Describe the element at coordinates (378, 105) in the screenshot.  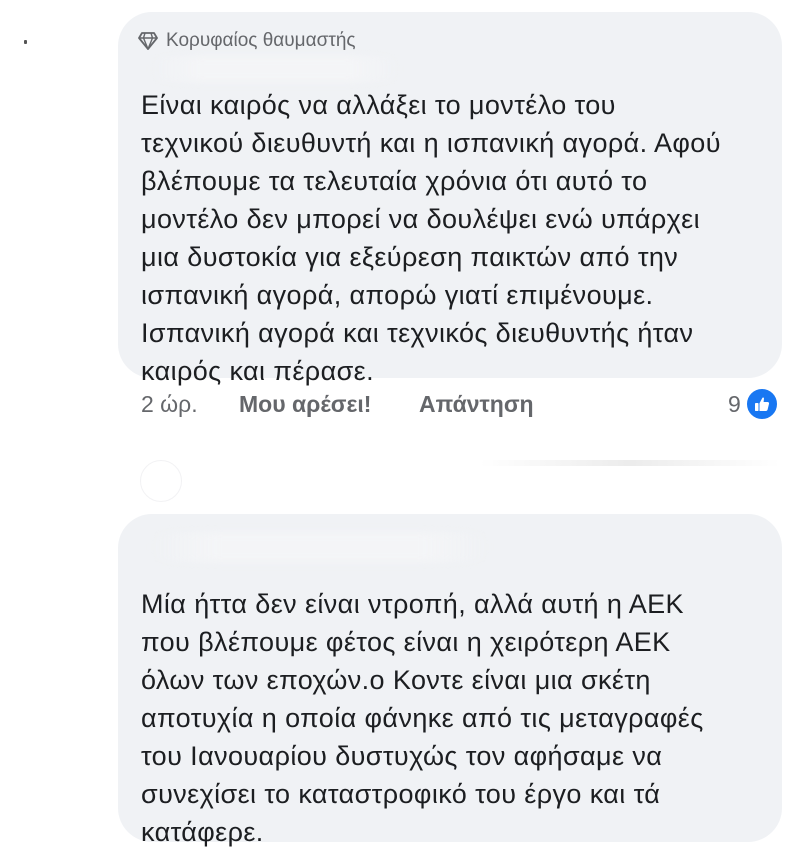
I see `comment-line: Είναι καιρός να αλλάξει το μοντέλο του` at that location.